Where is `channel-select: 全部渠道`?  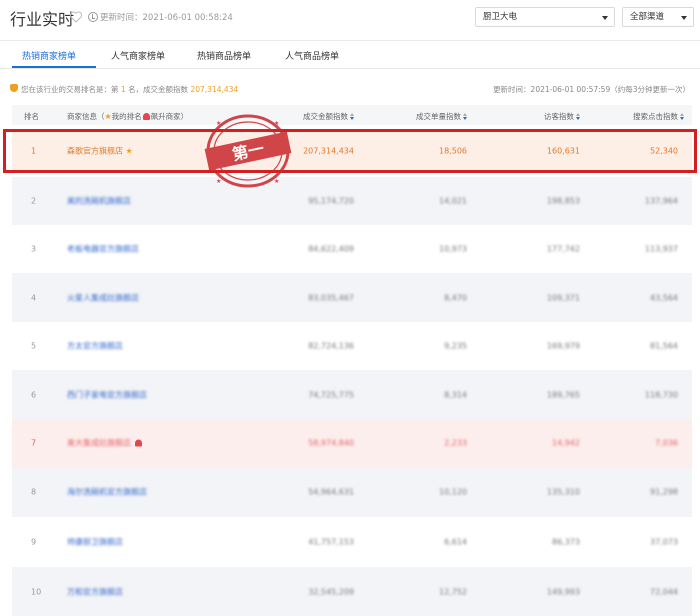 channel-select: 全部渠道 is located at coordinates (658, 17).